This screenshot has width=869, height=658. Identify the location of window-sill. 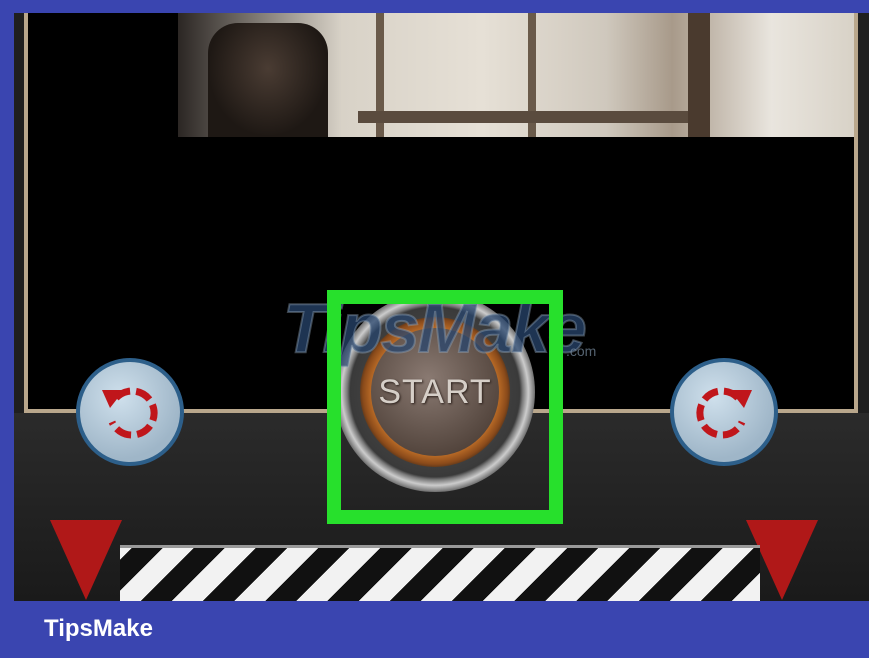
(523, 117).